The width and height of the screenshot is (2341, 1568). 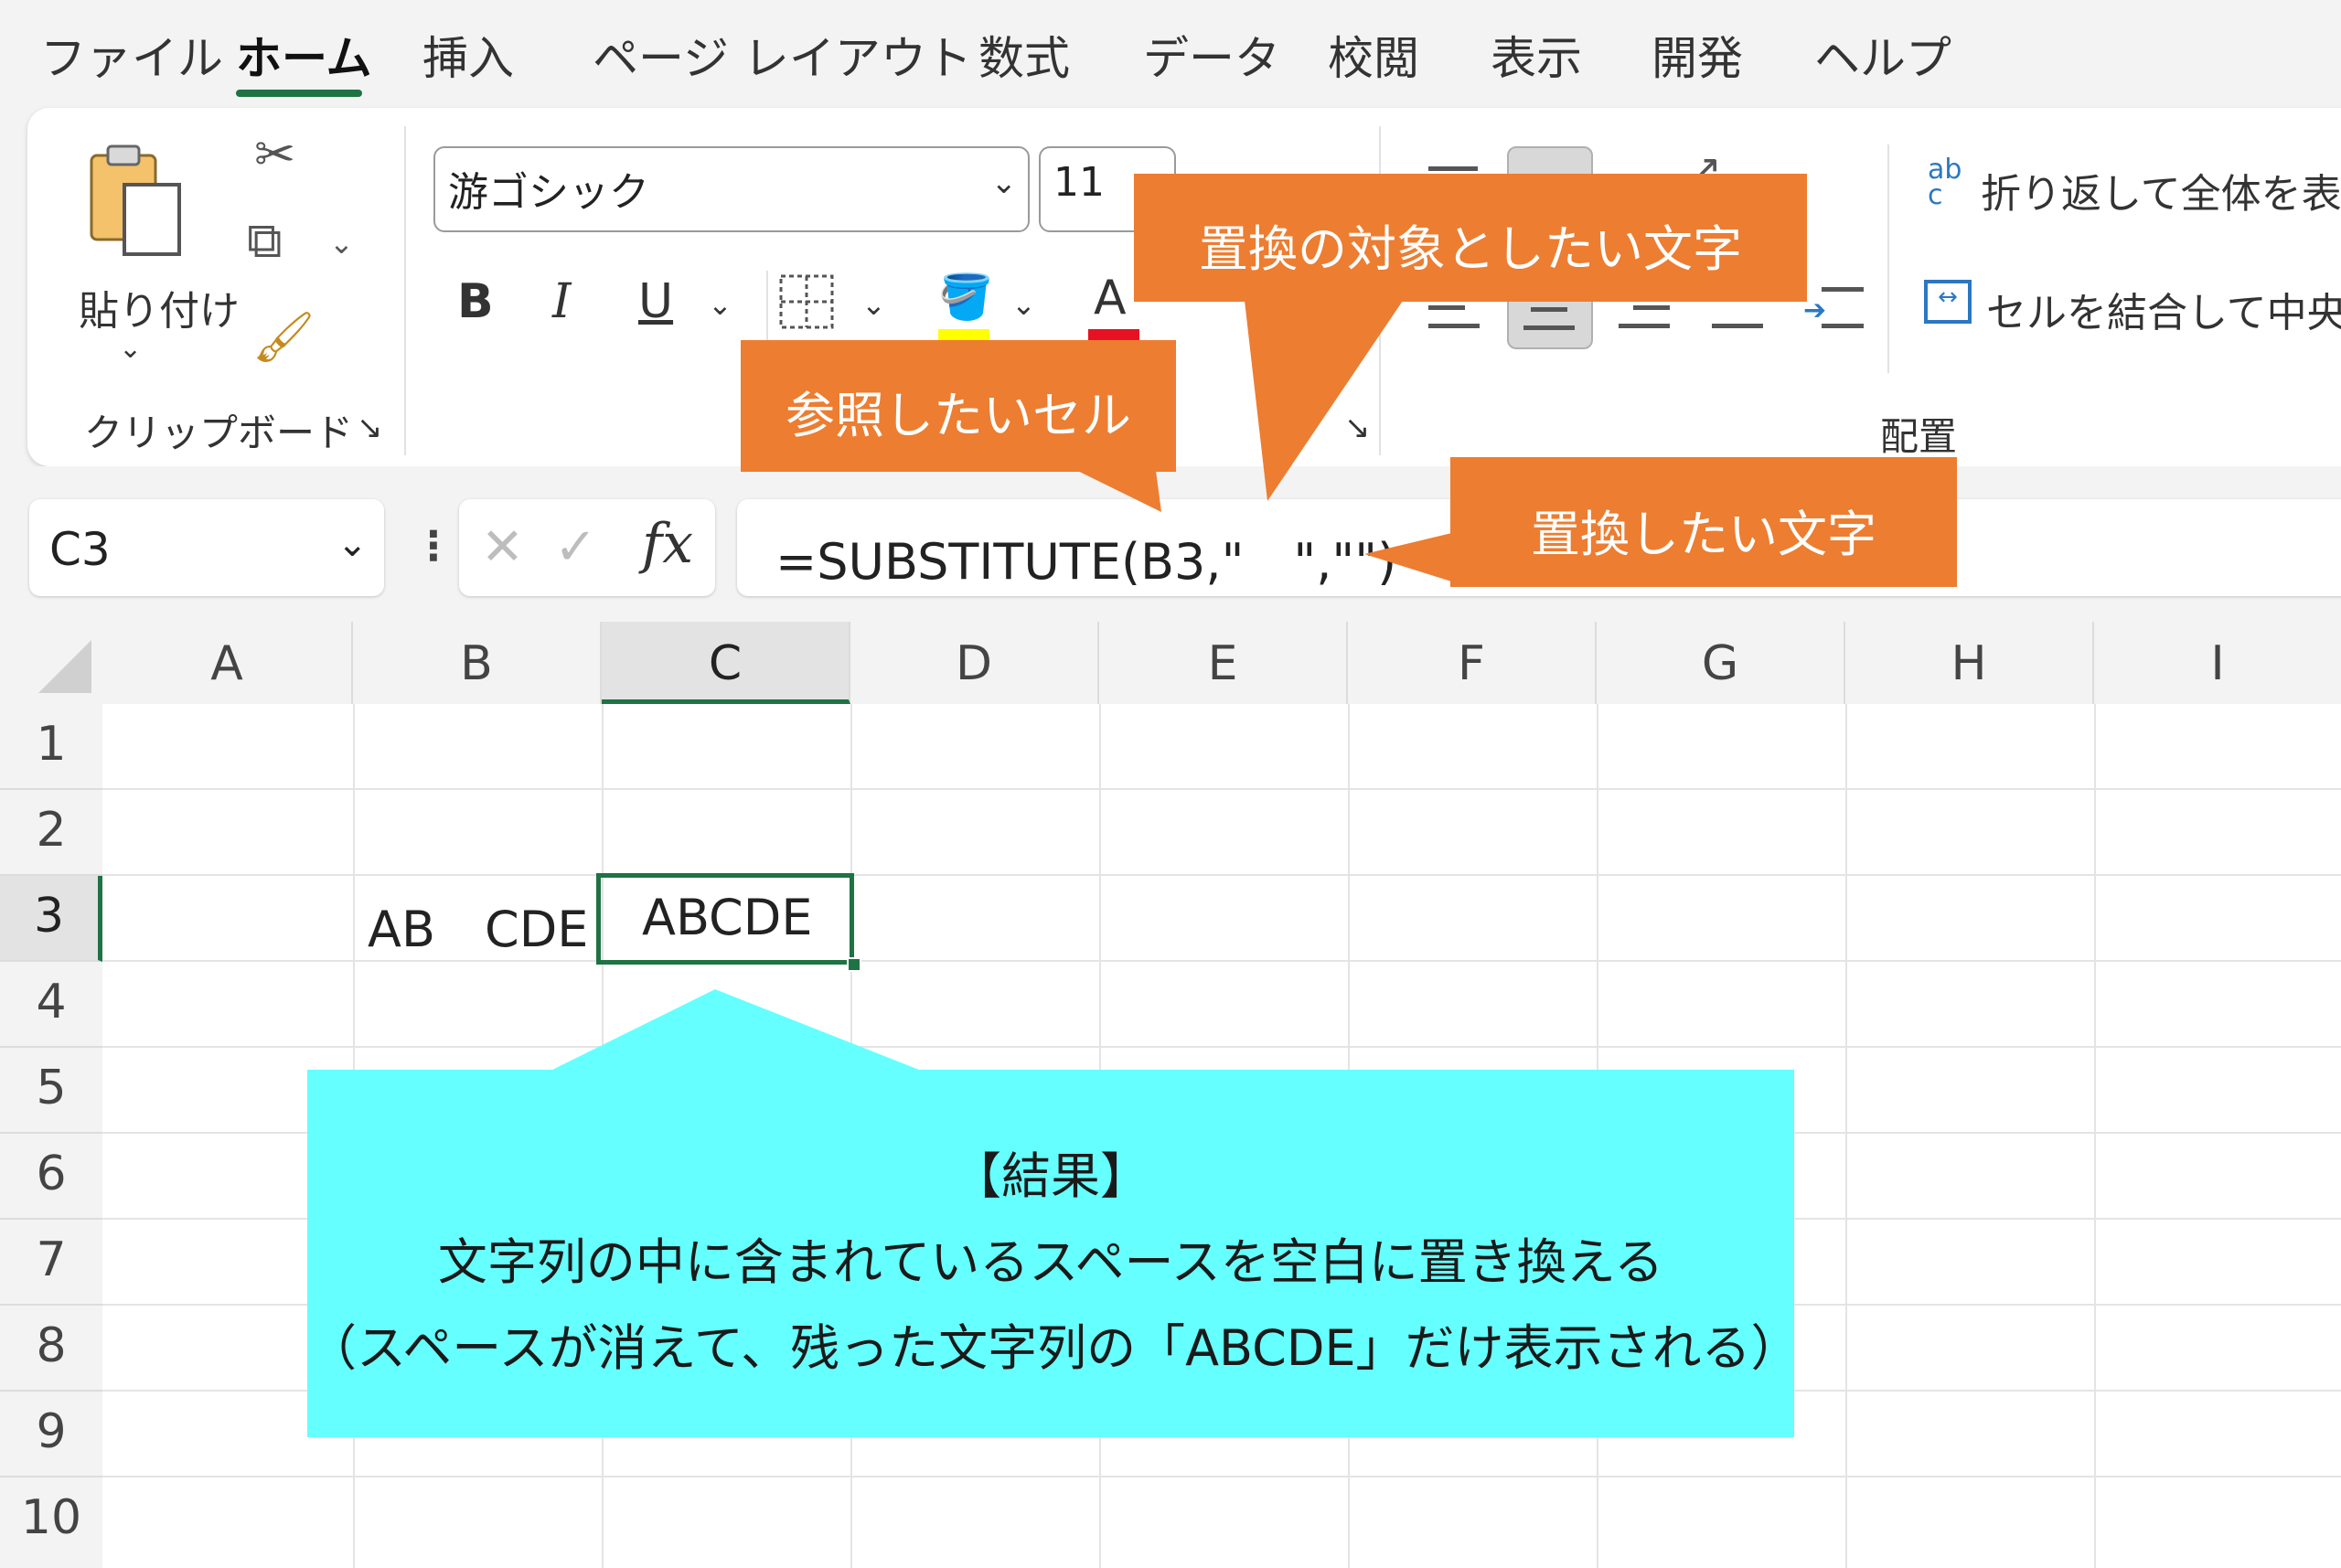 I want to click on callout-reference-cell: 参照したいセル, so click(x=959, y=406).